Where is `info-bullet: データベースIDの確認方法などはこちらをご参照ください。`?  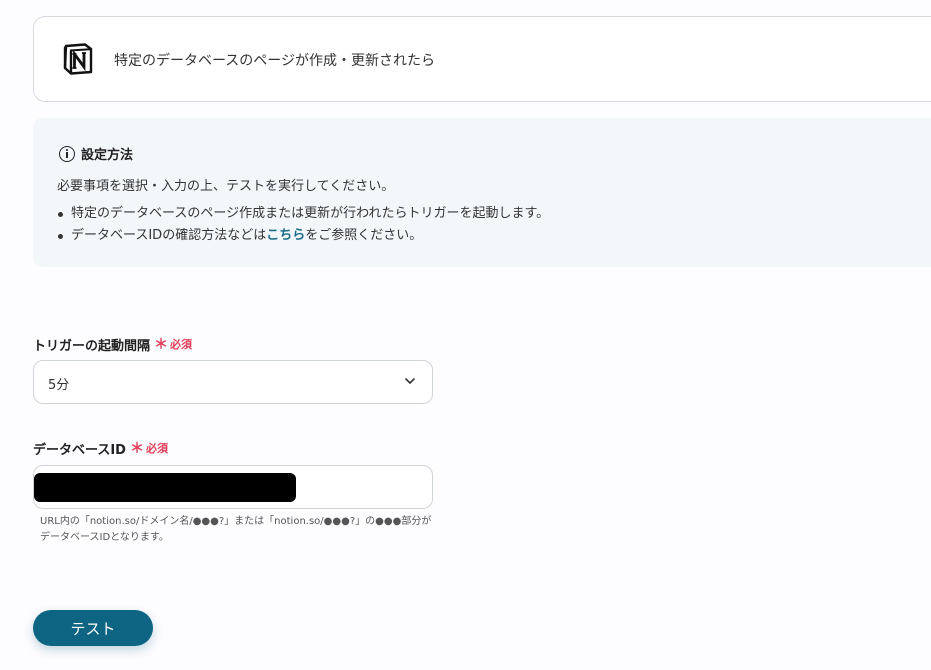 info-bullet: データベースIDの確認方法などはこちらをご参照ください。 is located at coordinates (303, 236).